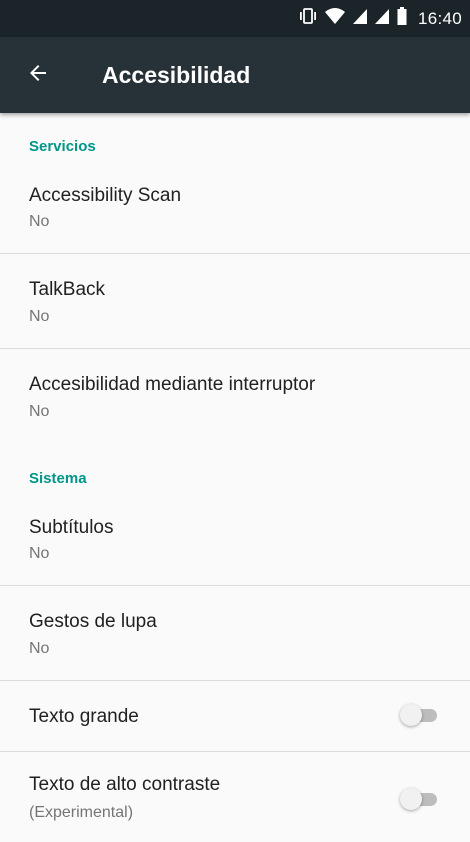 This screenshot has height=842, width=470. What do you see at coordinates (58, 478) in the screenshot?
I see `section-header-sistema: Sistema` at bounding box center [58, 478].